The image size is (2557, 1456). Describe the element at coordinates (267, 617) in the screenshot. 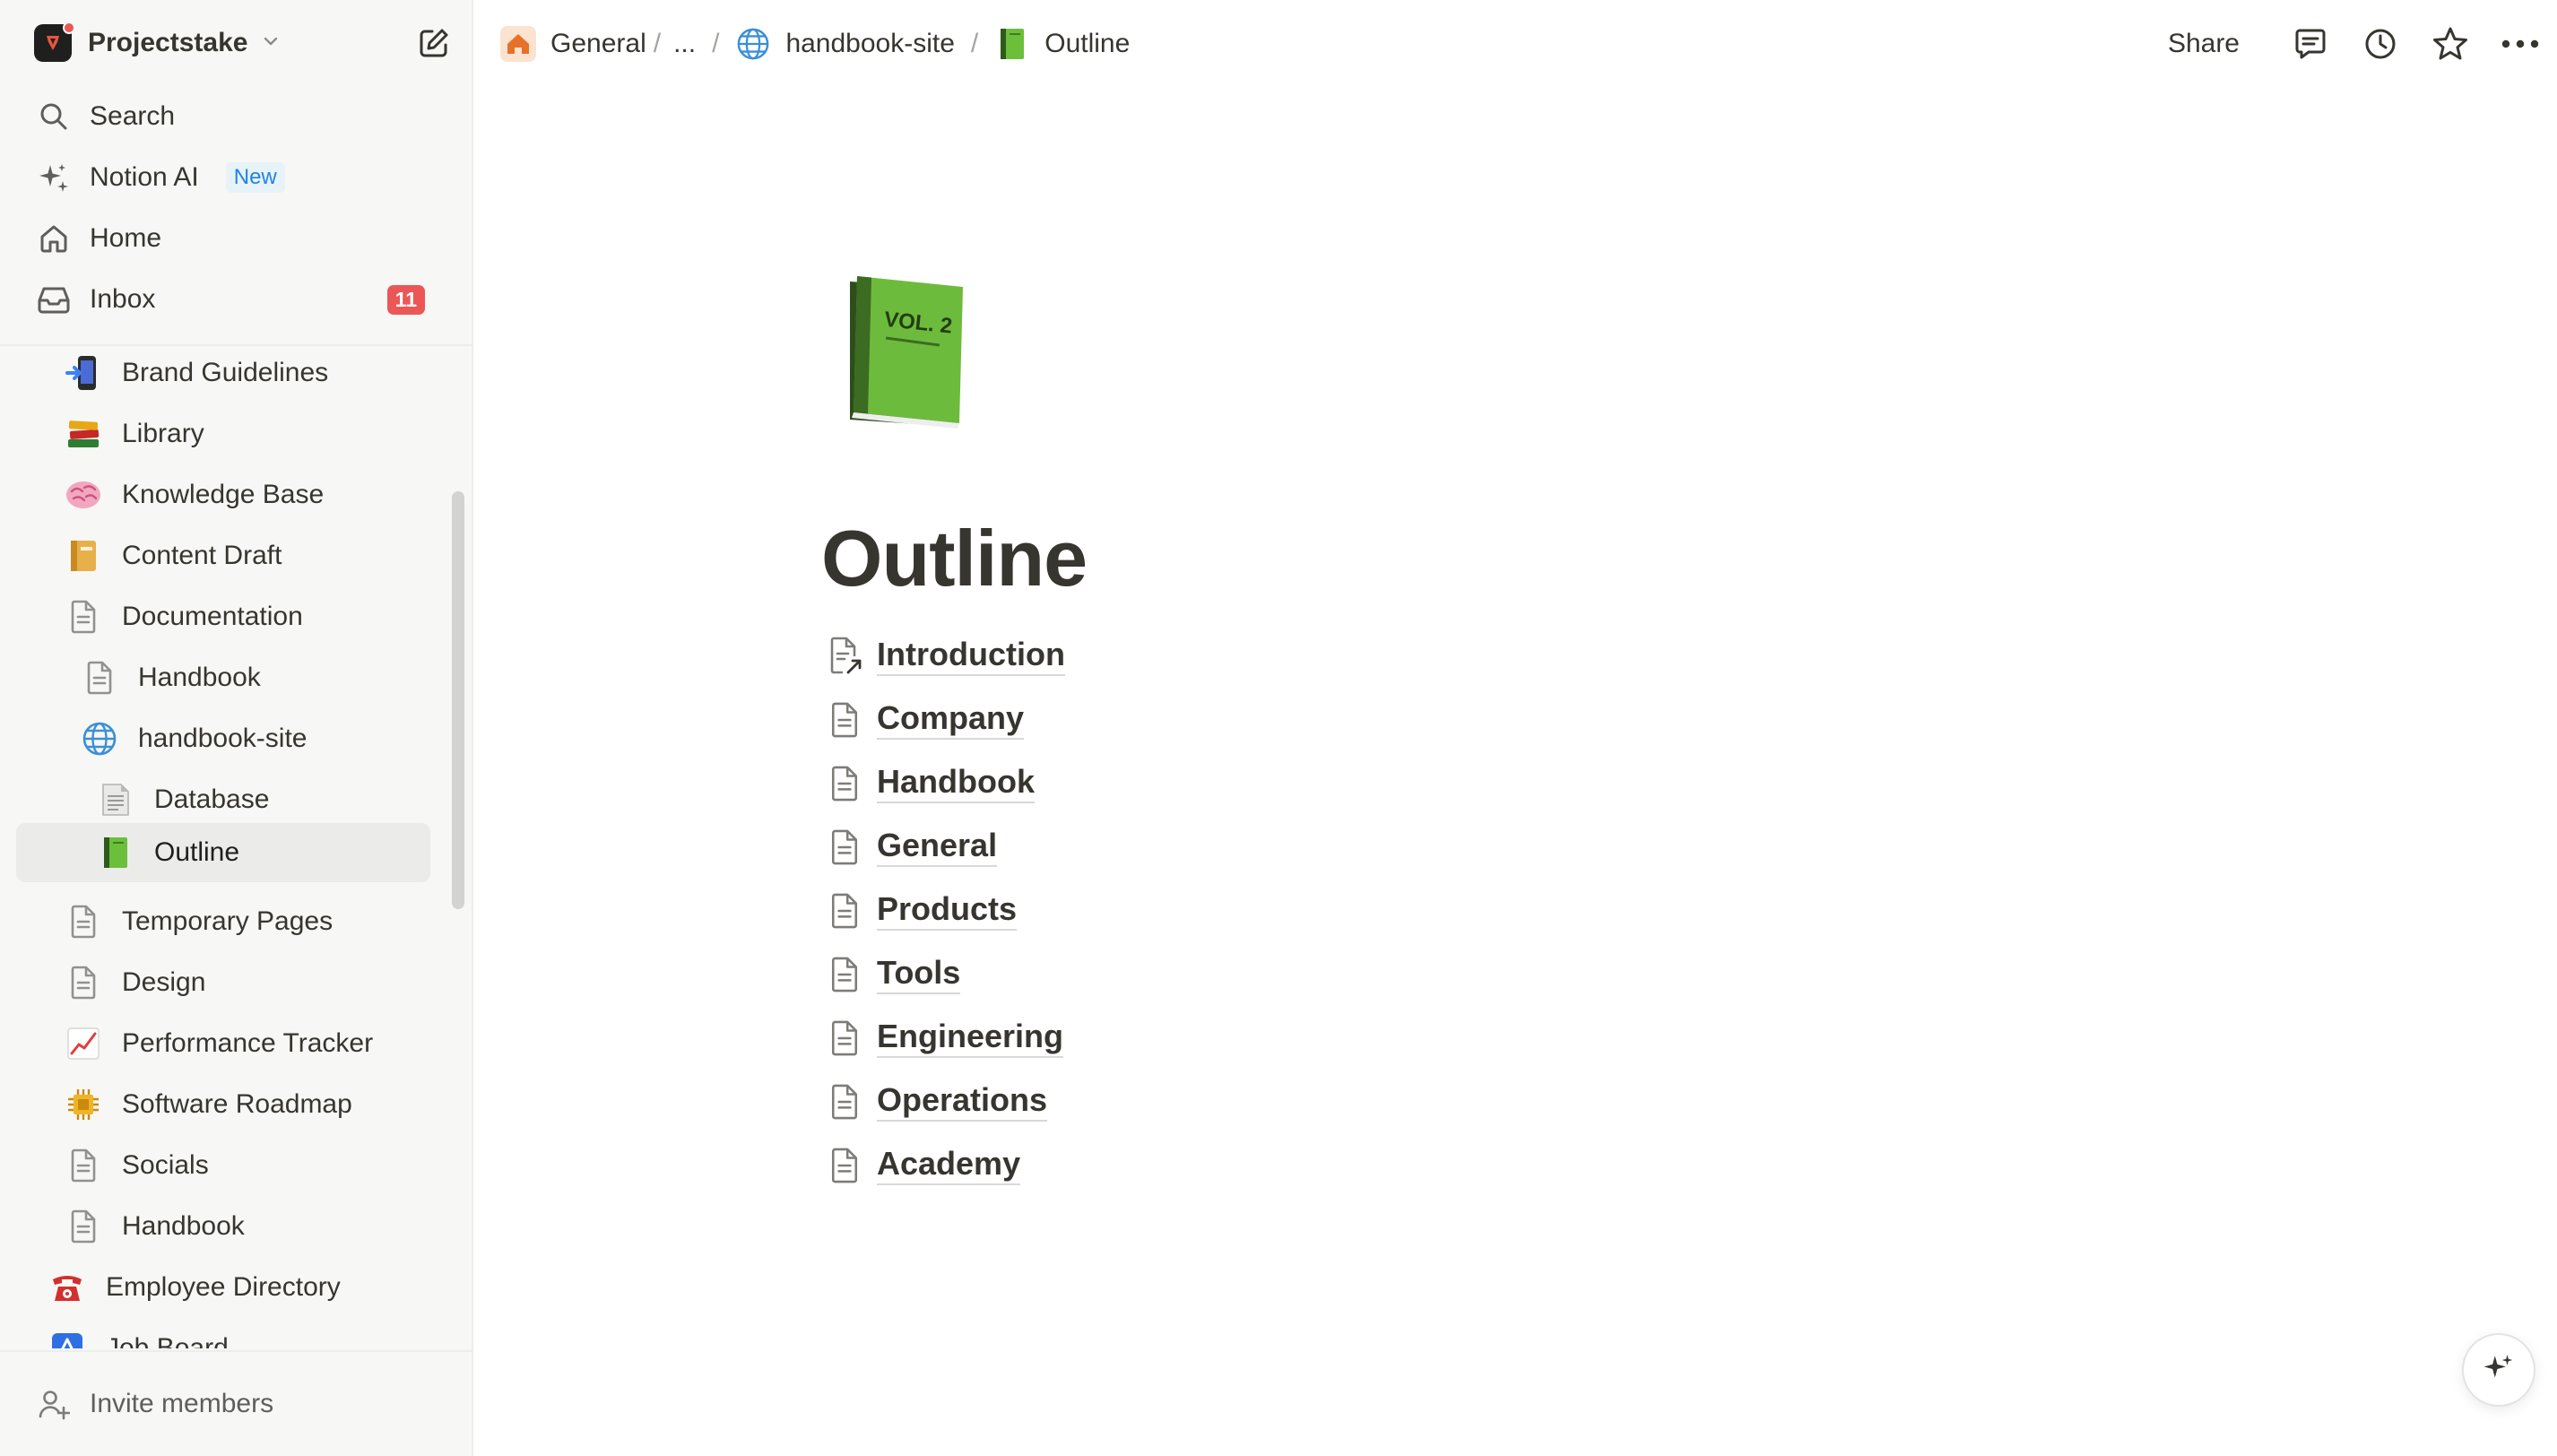

I see `sidebar-item-documentation: Documentation` at that location.